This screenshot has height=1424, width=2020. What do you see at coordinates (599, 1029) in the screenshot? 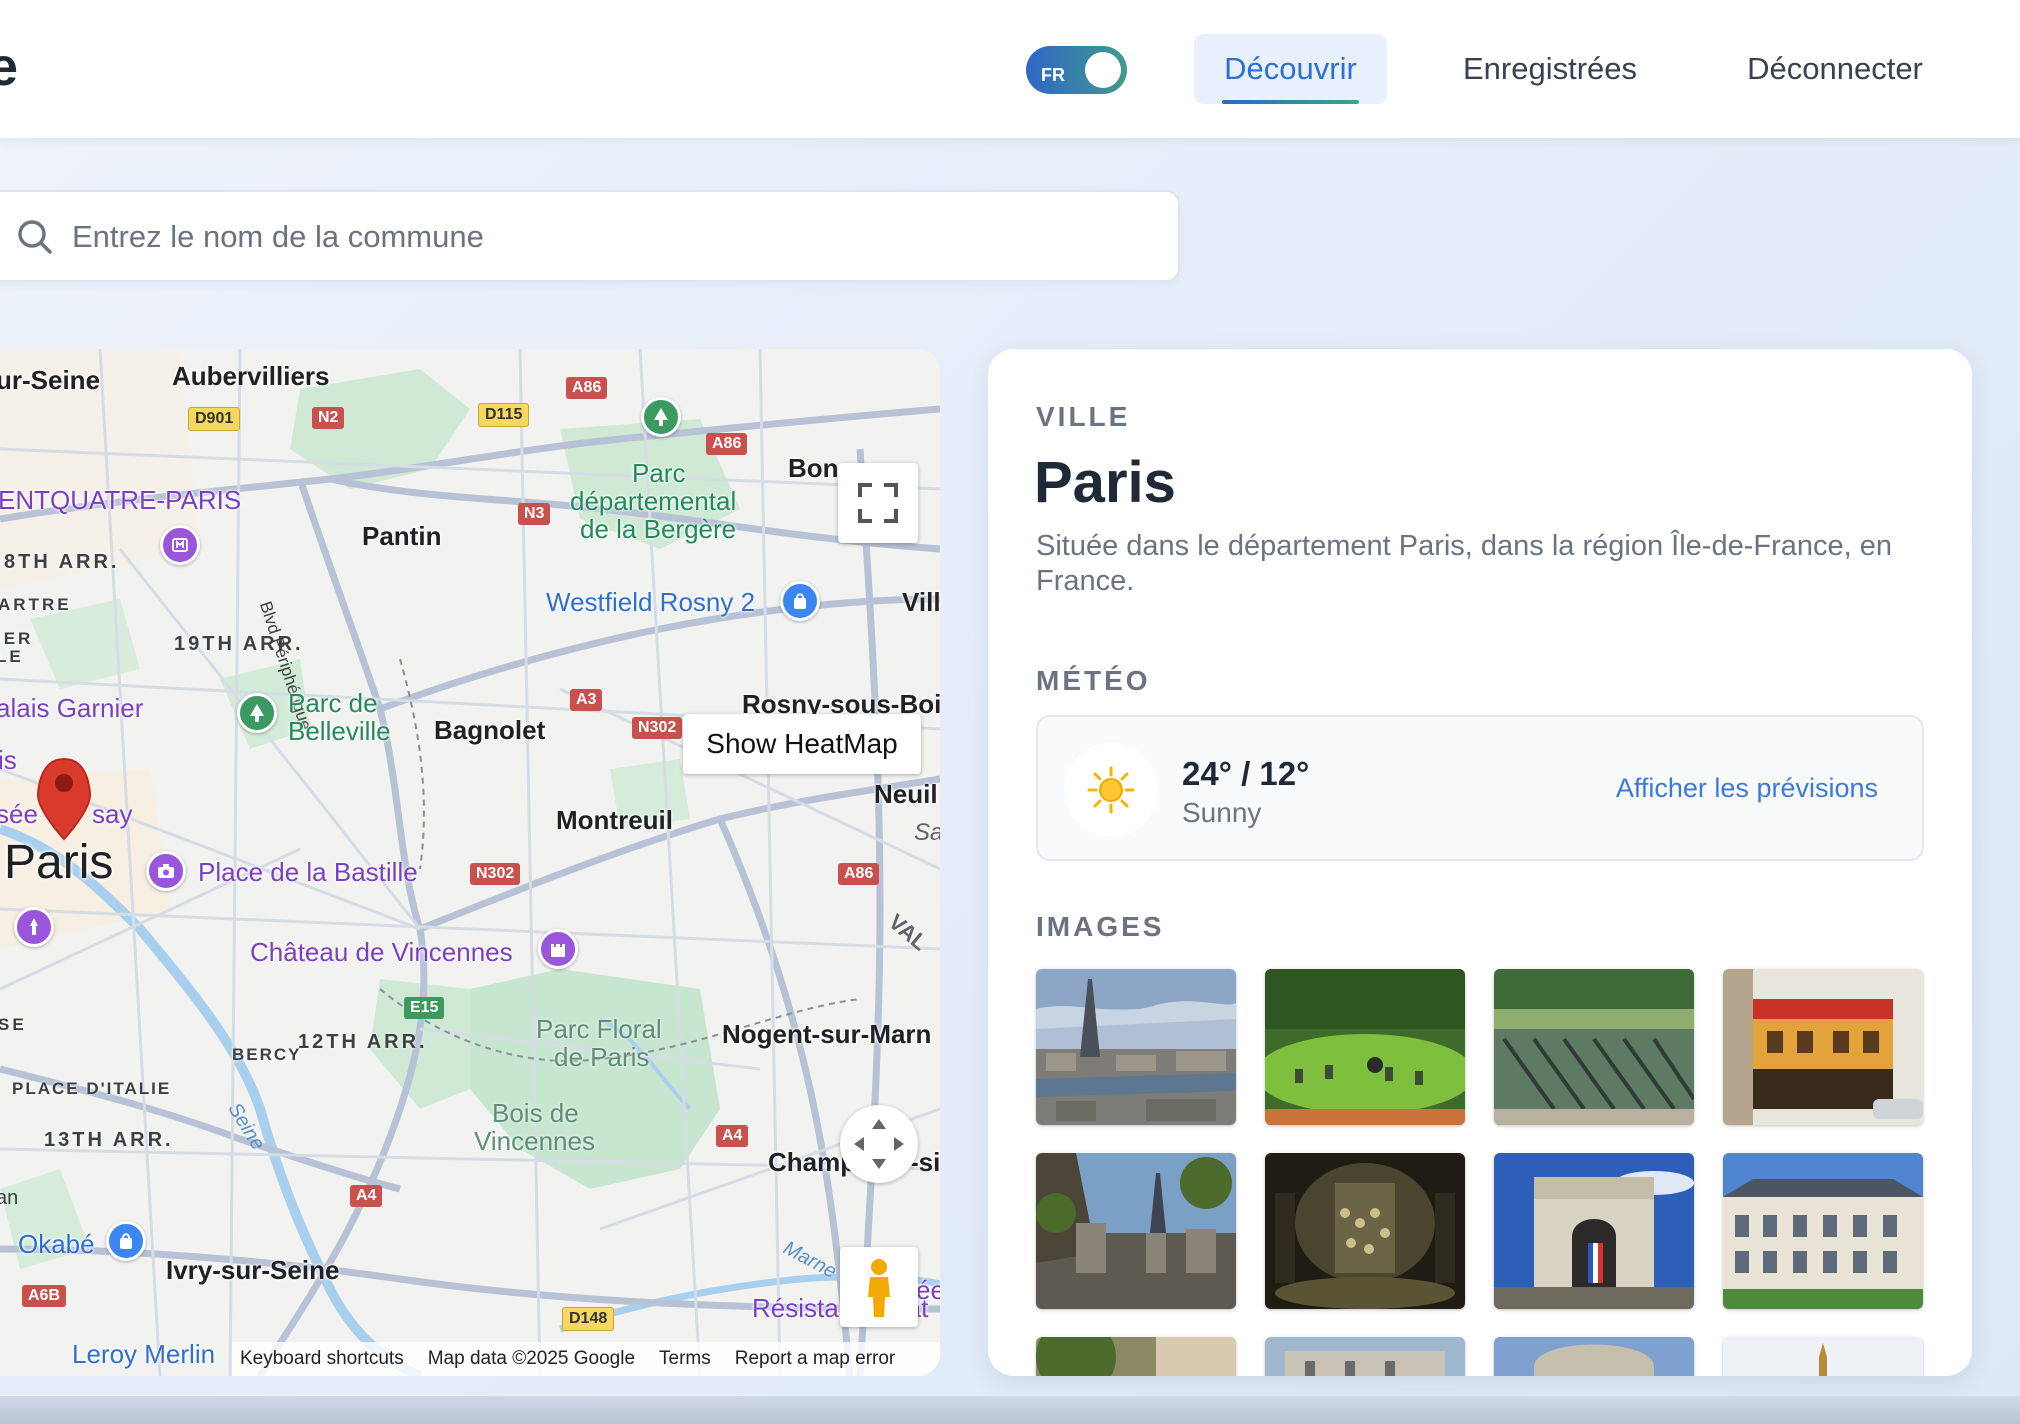
I see `map-label: Parc Floral` at bounding box center [599, 1029].